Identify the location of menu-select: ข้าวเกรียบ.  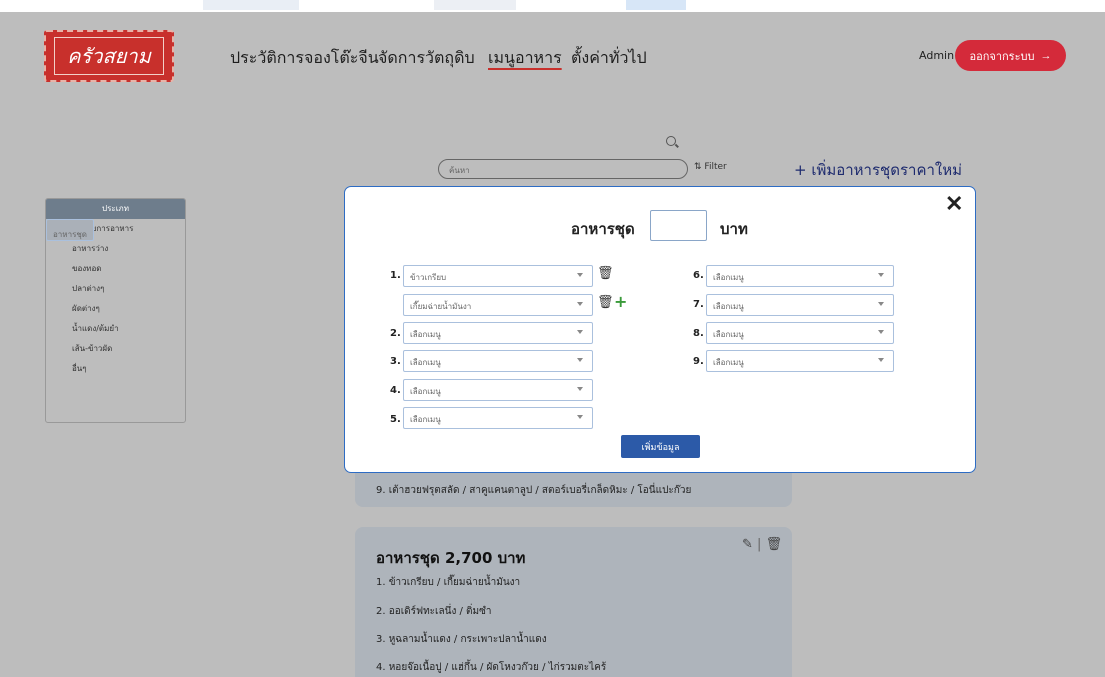
(498, 276).